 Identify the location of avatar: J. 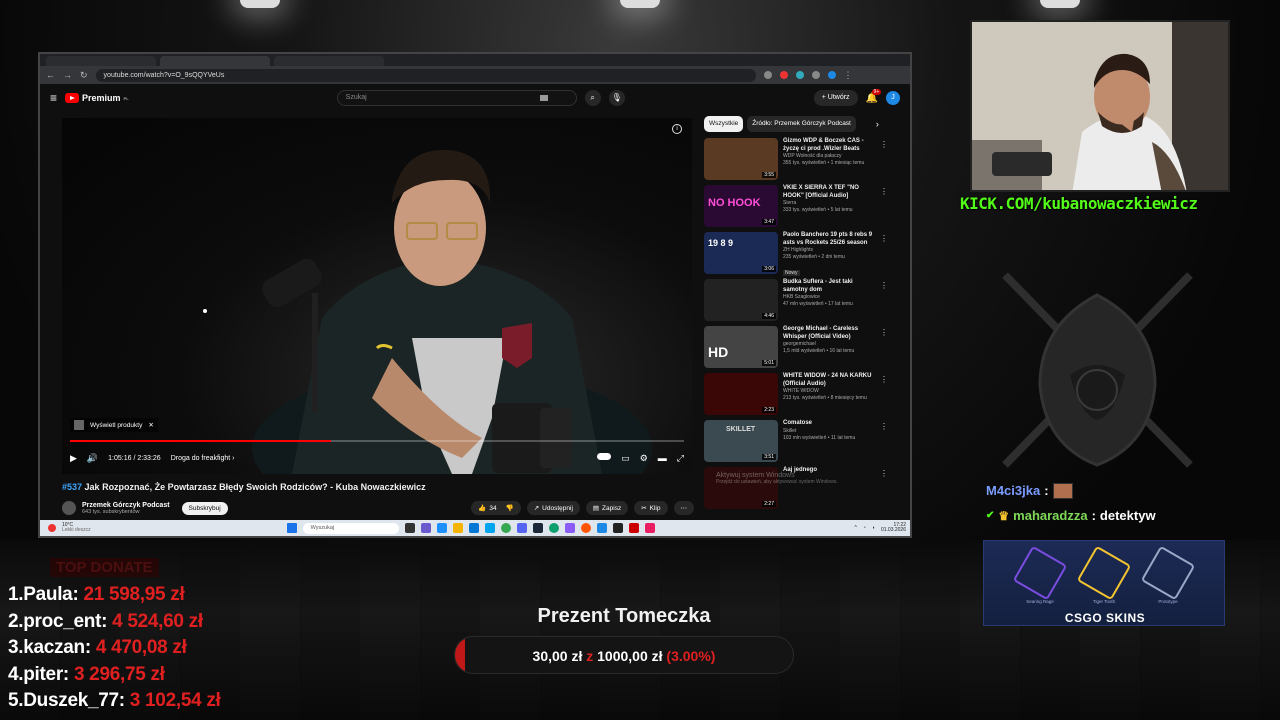
(893, 98).